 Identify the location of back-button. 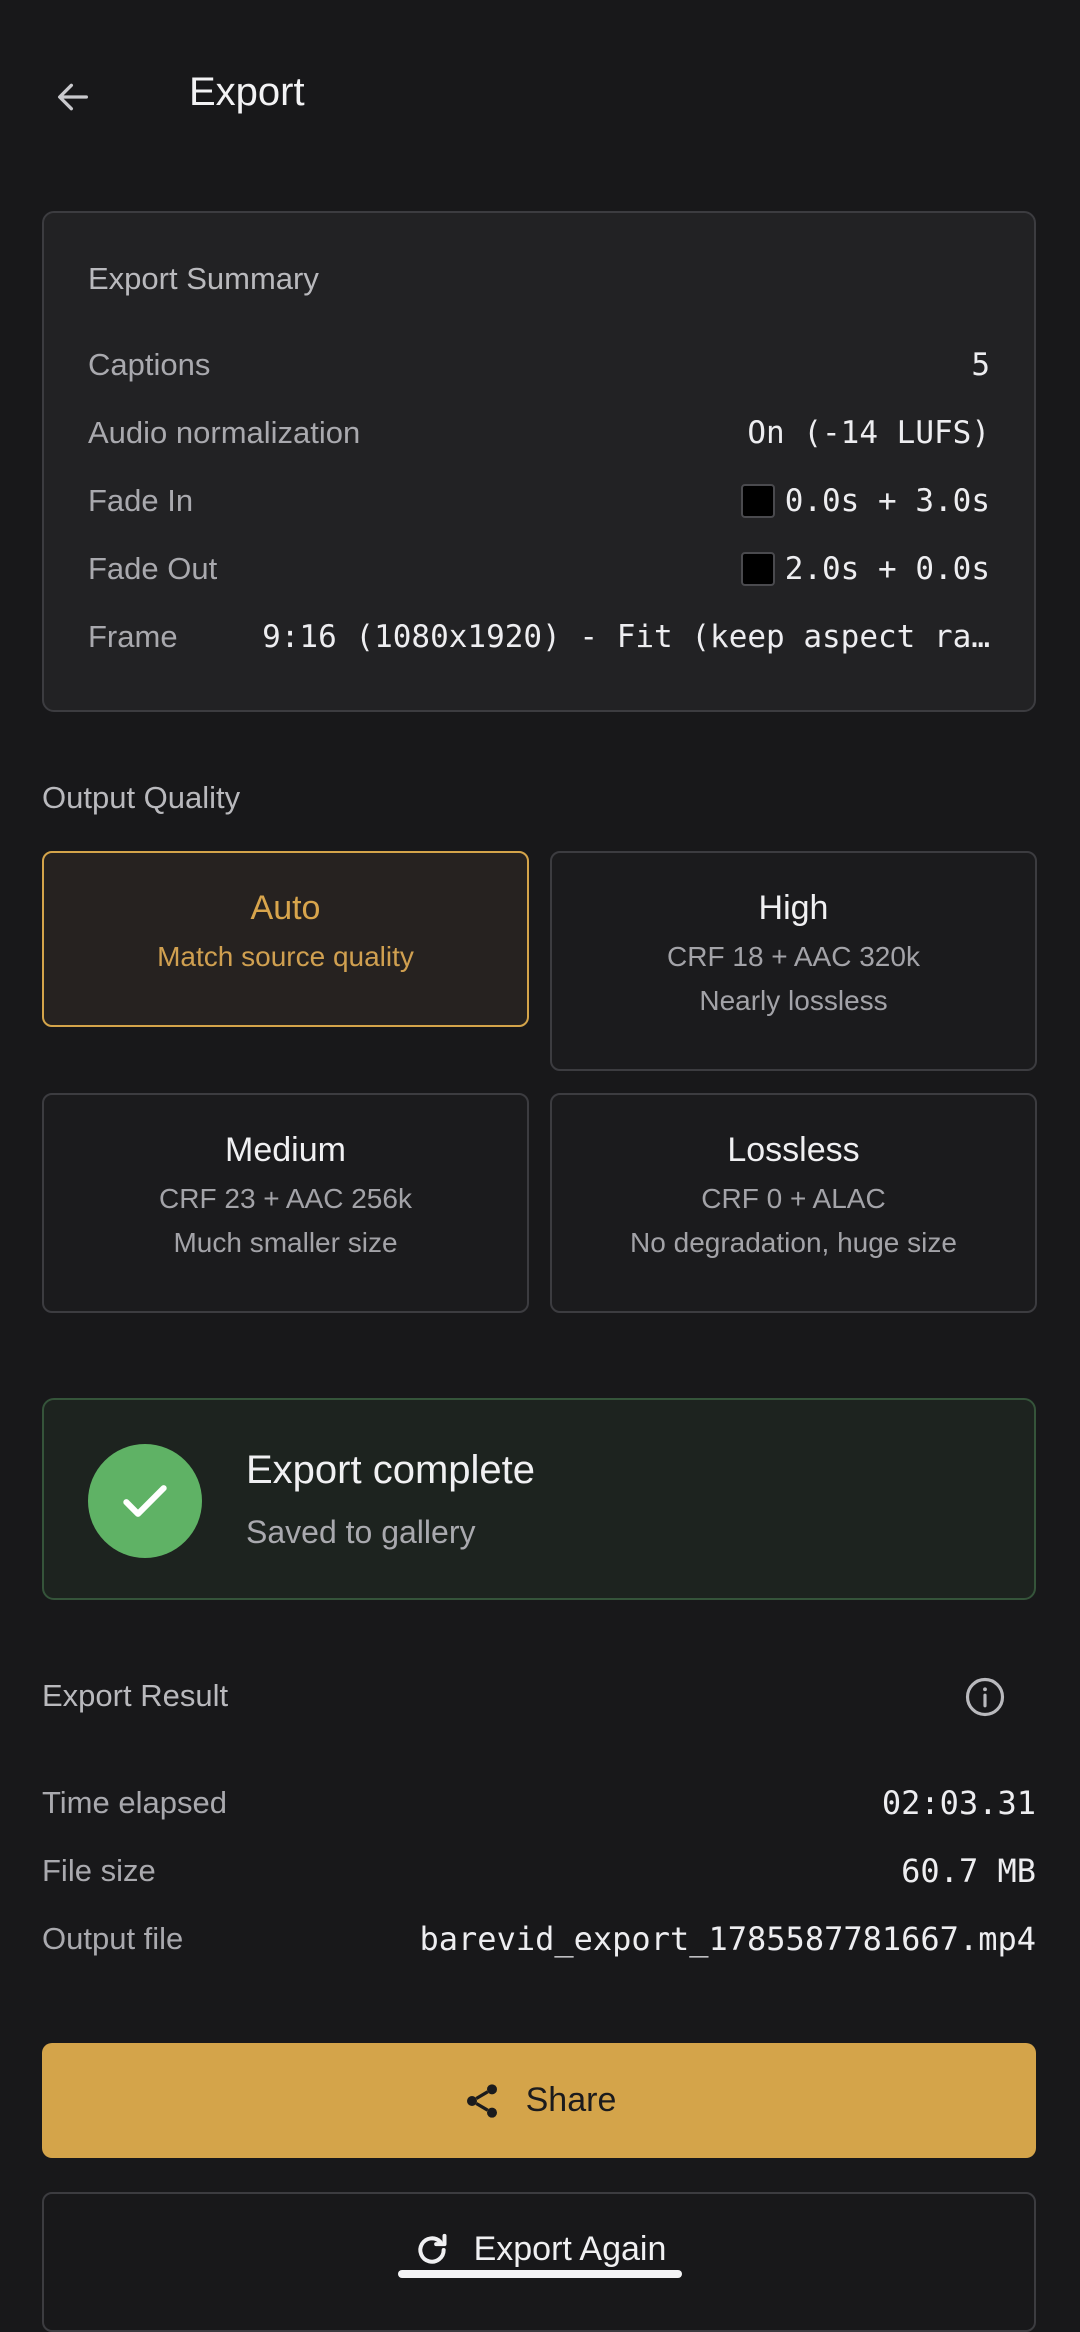
(73, 97).